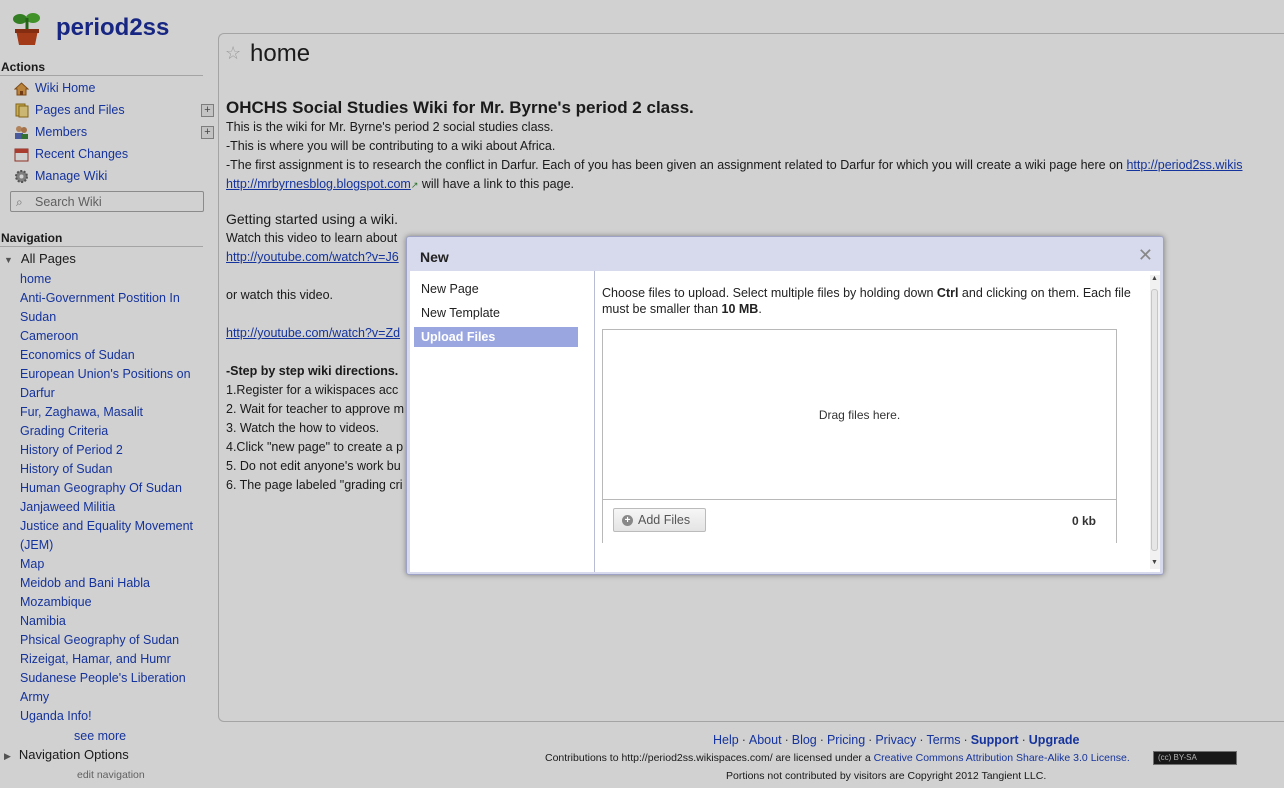 The width and height of the screenshot is (1284, 788). What do you see at coordinates (496, 337) in the screenshot?
I see `menu-item-upload-files: Upload Files` at bounding box center [496, 337].